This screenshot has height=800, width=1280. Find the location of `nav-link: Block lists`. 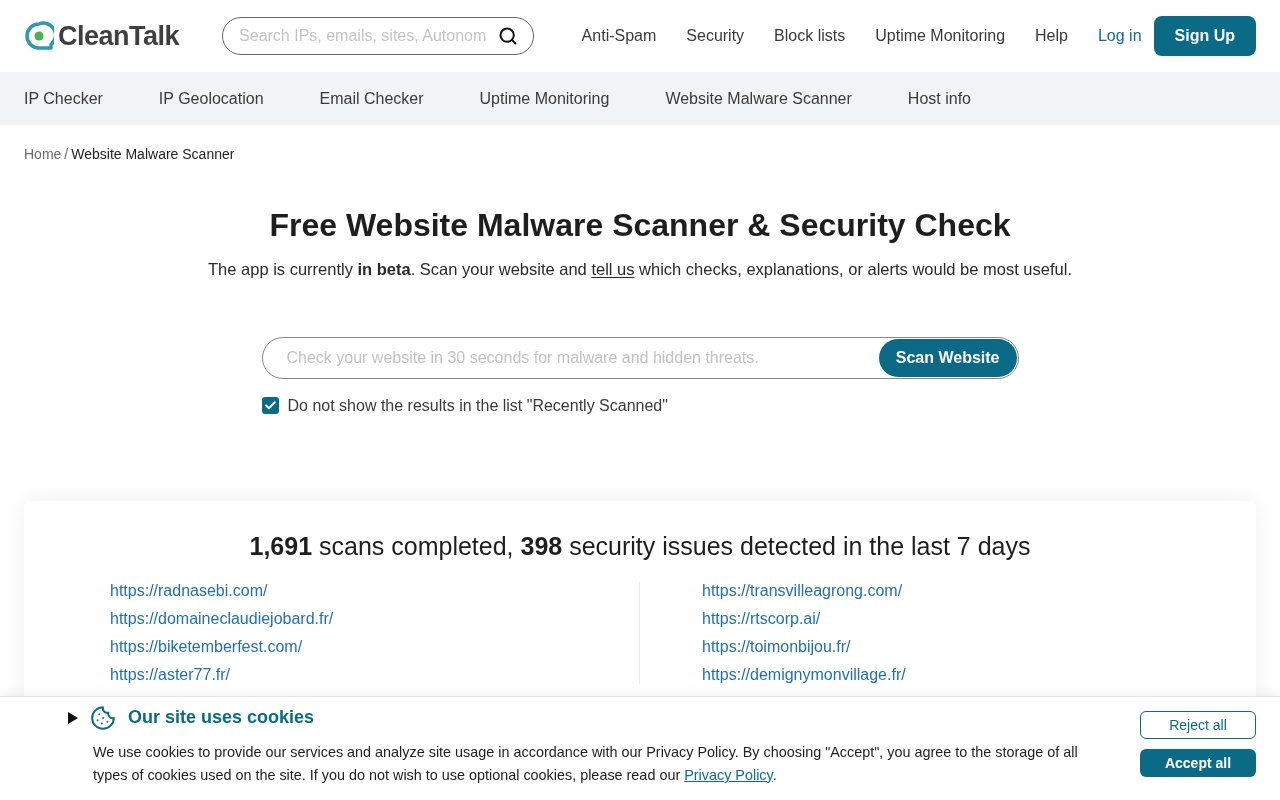

nav-link: Block lists is located at coordinates (810, 36).